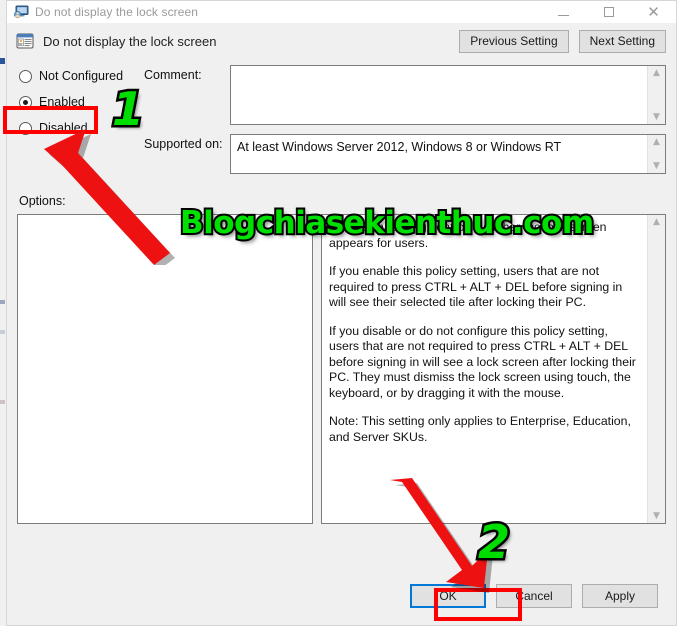 This screenshot has height=626, width=677. I want to click on supported-on-label: Supported on:, so click(183, 144).